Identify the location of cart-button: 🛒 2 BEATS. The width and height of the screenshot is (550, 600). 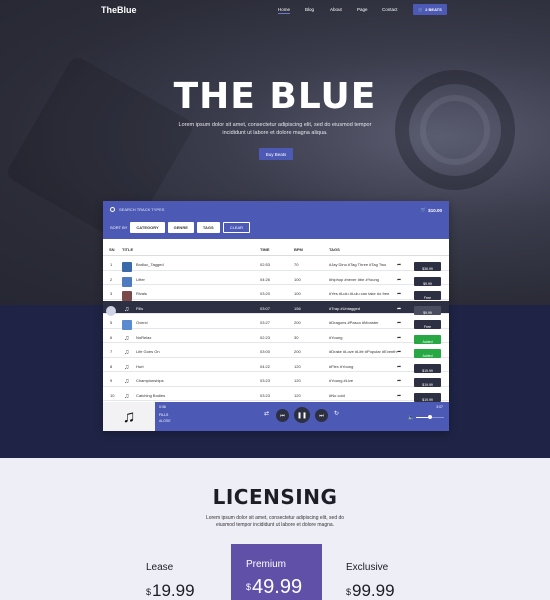
(430, 9).